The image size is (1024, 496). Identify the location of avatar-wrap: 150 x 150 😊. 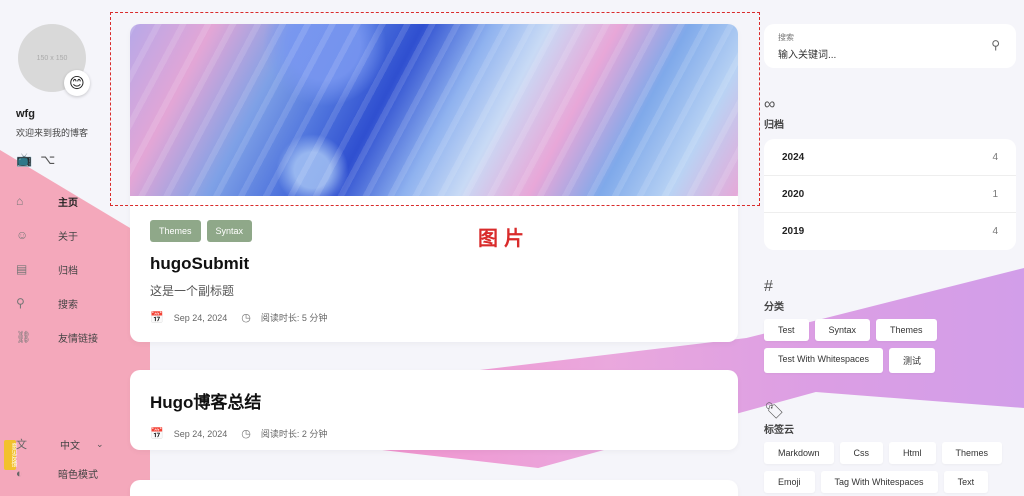
(54, 60).